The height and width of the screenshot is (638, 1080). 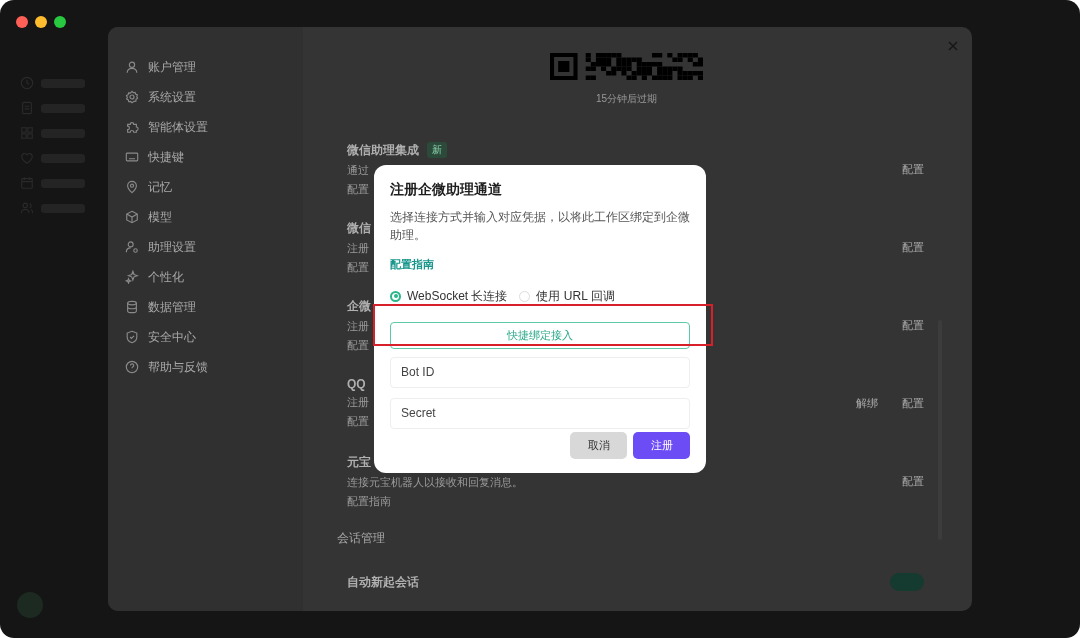 What do you see at coordinates (214, 277) in the screenshot?
I see `settings-nav-item: 个性化` at bounding box center [214, 277].